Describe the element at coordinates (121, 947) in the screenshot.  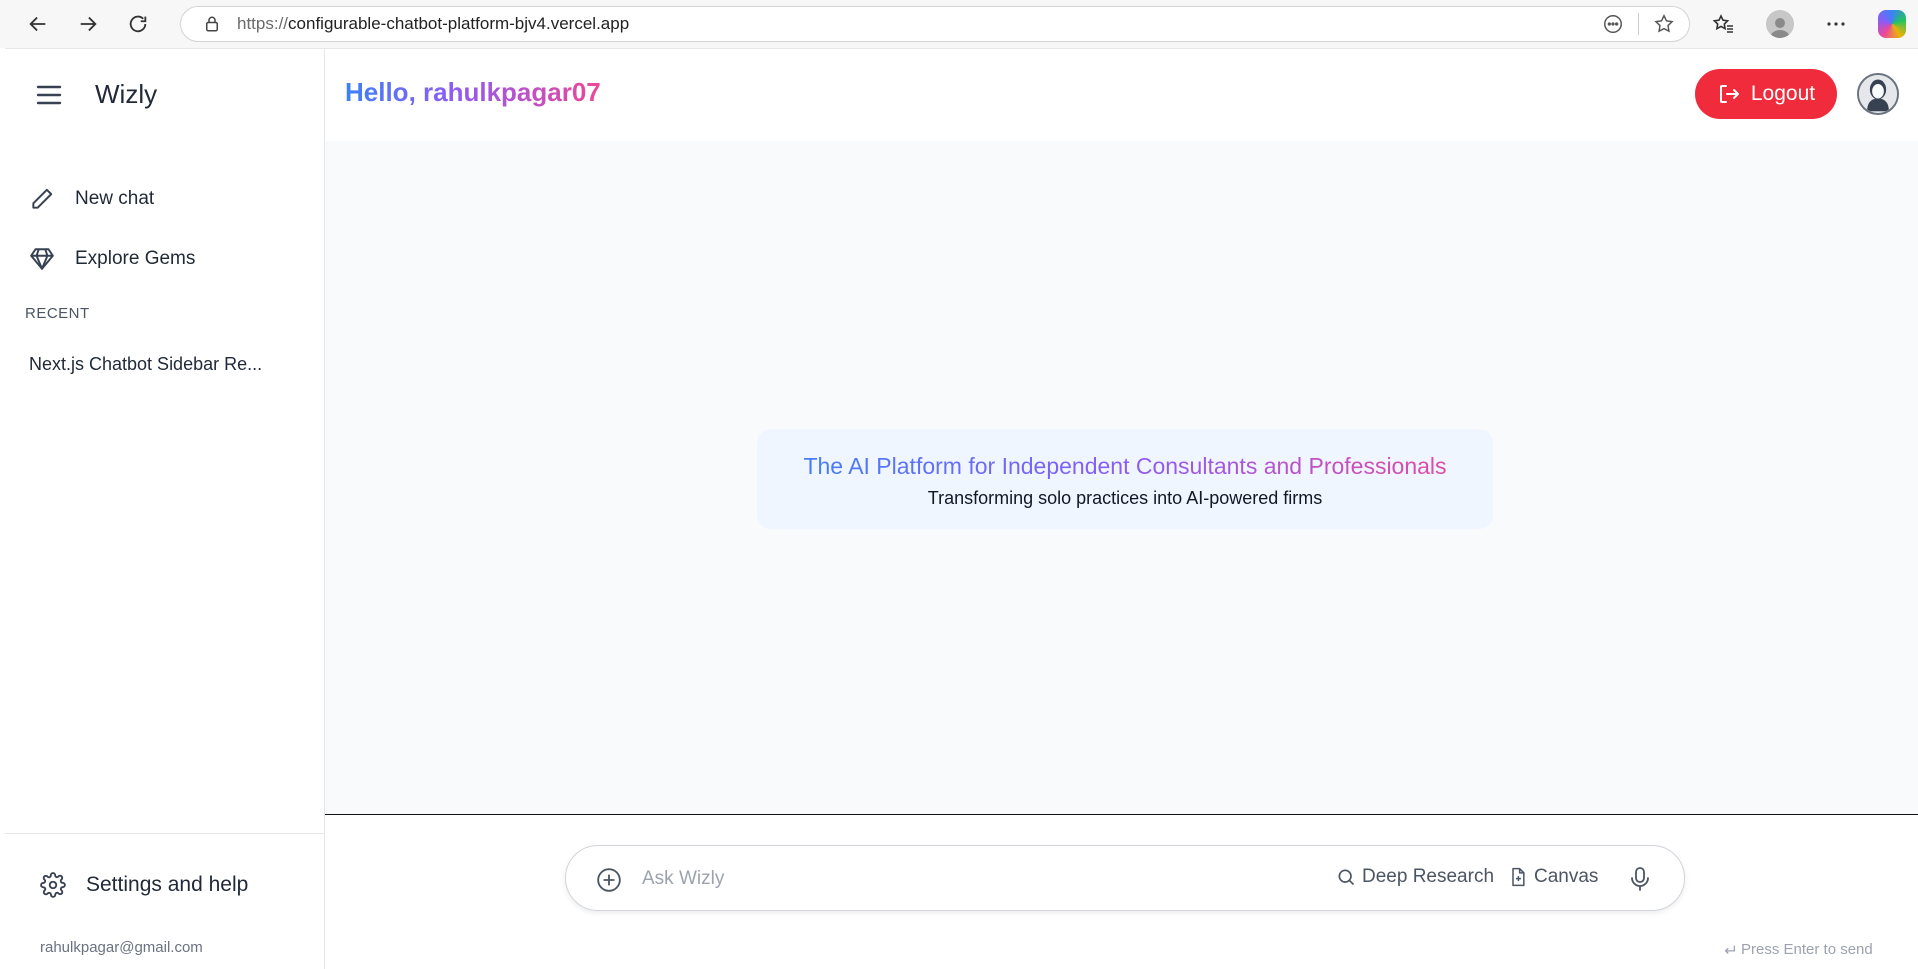
I see `user-email: rahulkpagar@gmail.com` at that location.